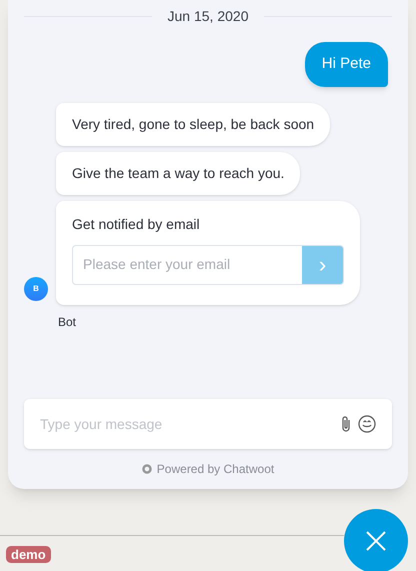 The height and width of the screenshot is (571, 416). Describe the element at coordinates (208, 16) in the screenshot. I see `date-separator: Jun 15, 2020` at that location.